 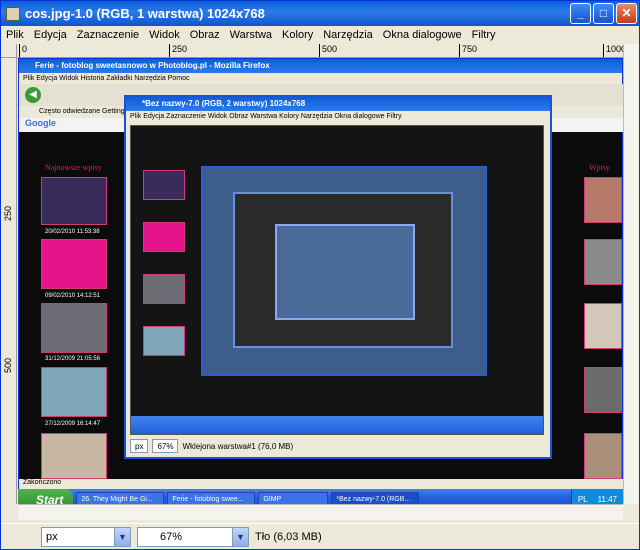 I want to click on unit-select: px ▼, so click(x=86, y=536).